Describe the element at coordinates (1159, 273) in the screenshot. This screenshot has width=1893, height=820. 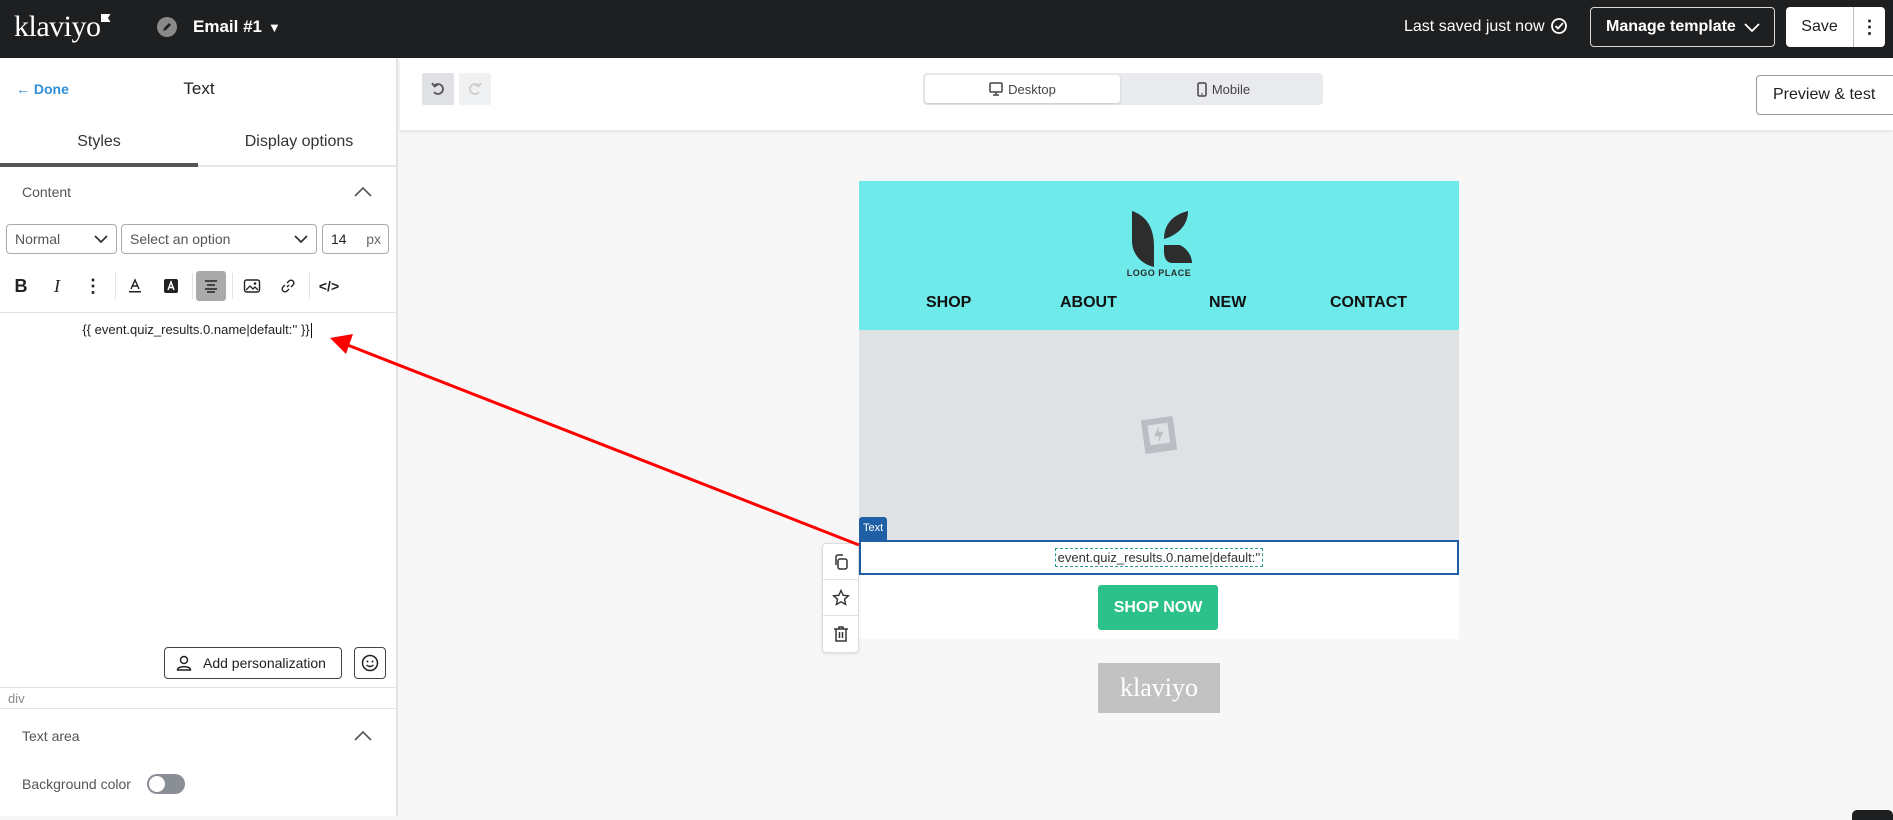
I see `brand-name: LOGO PLACE` at that location.